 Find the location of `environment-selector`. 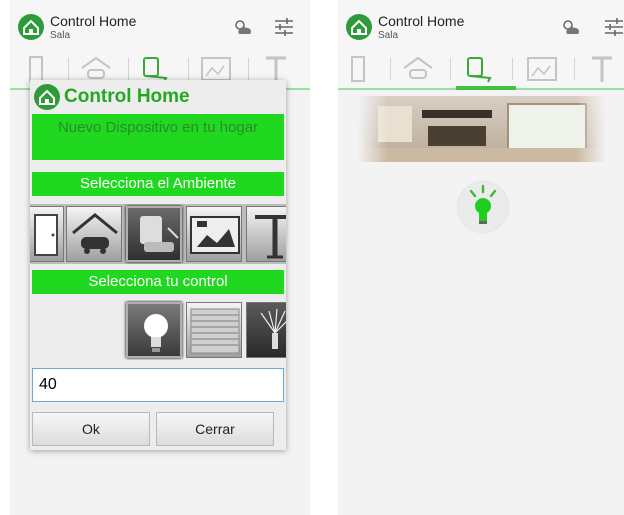

environment-selector is located at coordinates (158, 234).